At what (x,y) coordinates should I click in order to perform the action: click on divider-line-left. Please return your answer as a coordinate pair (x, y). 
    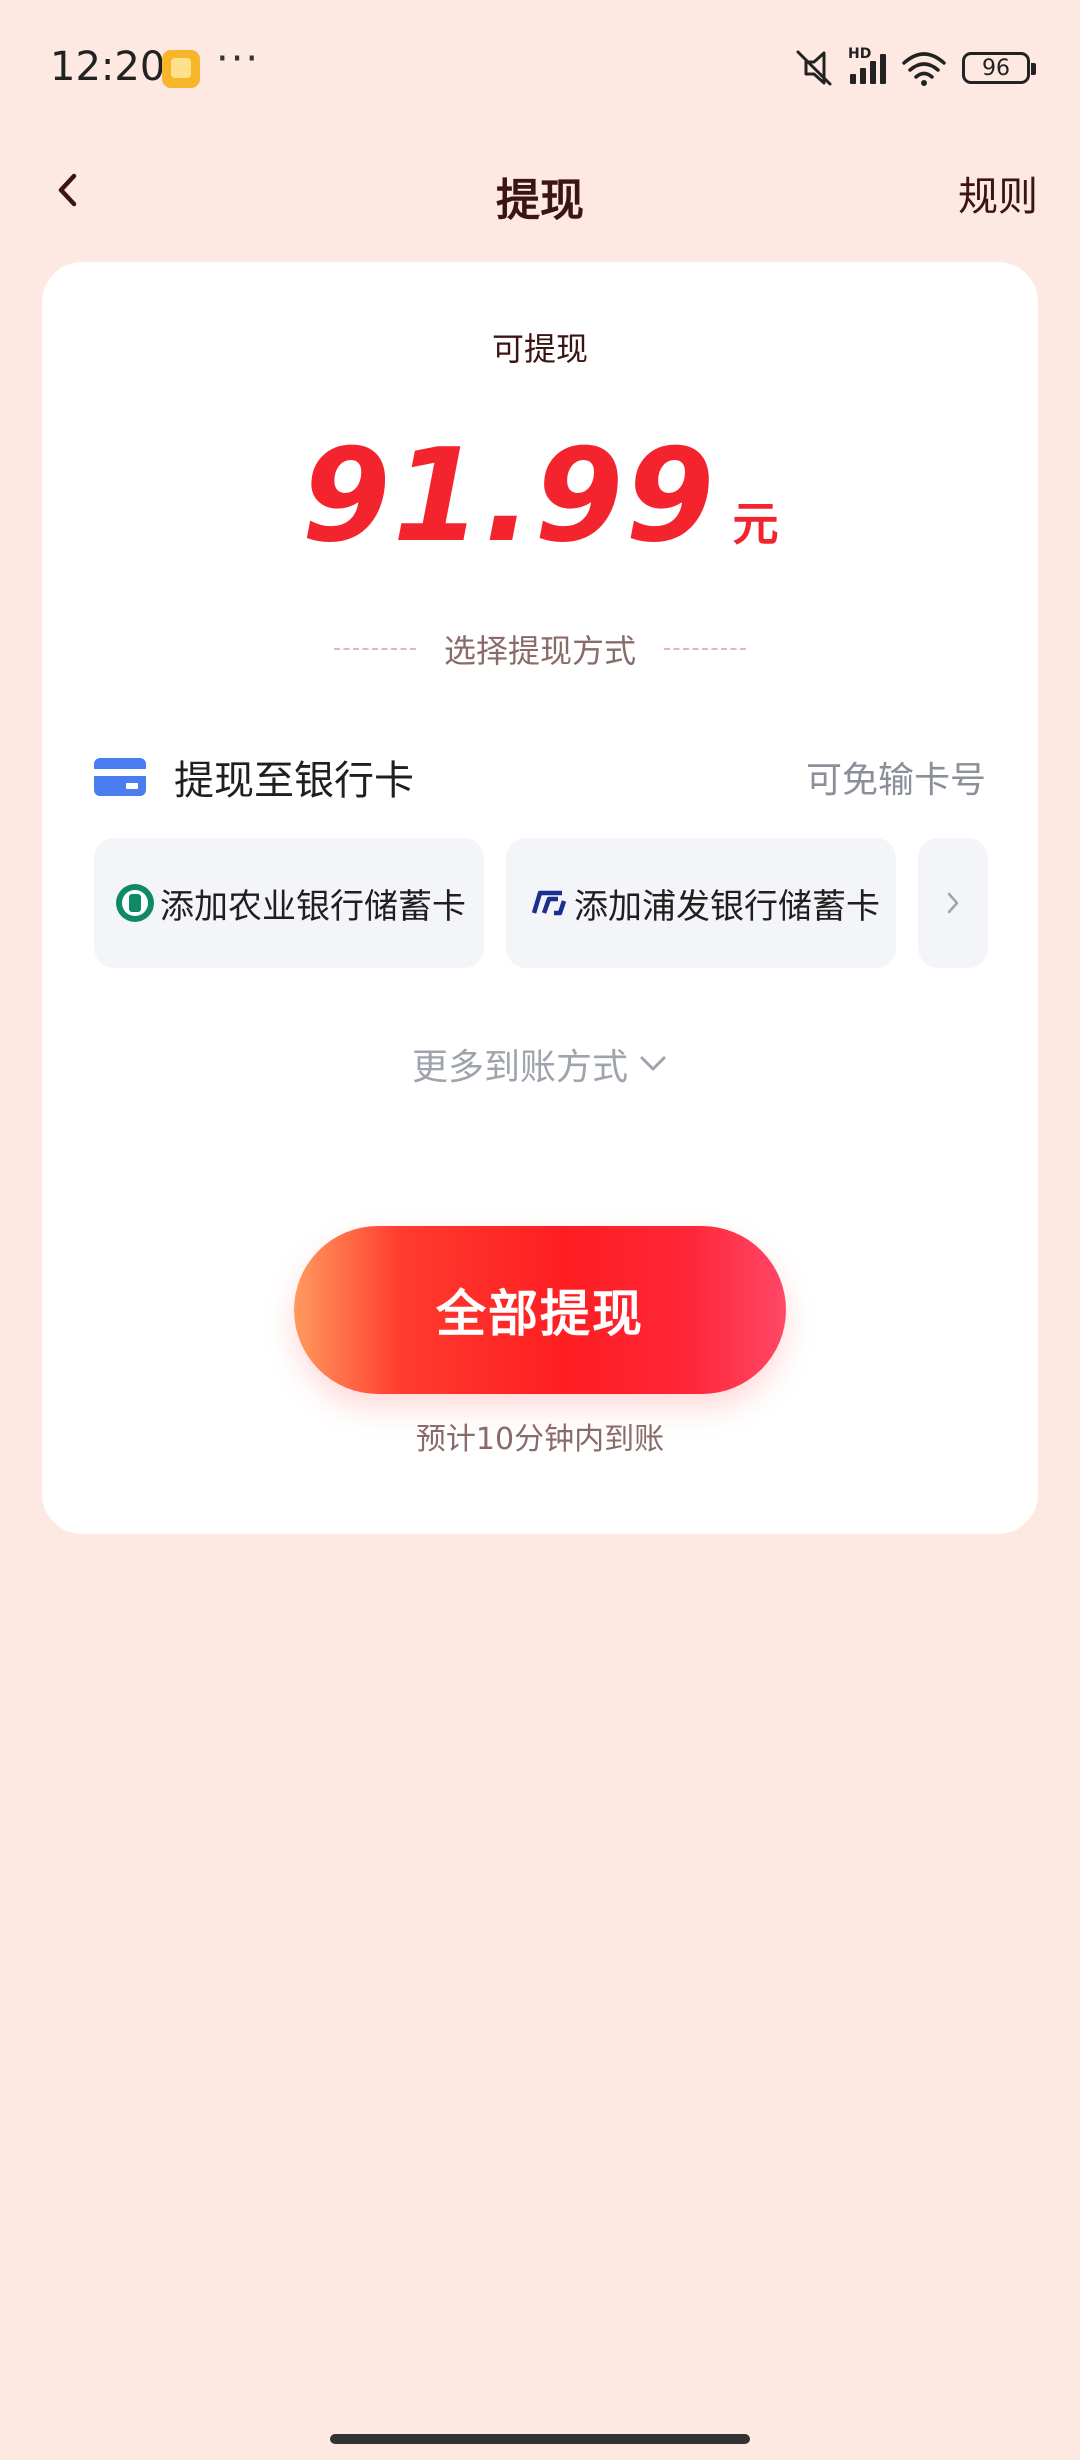
    Looking at the image, I should click on (374, 649).